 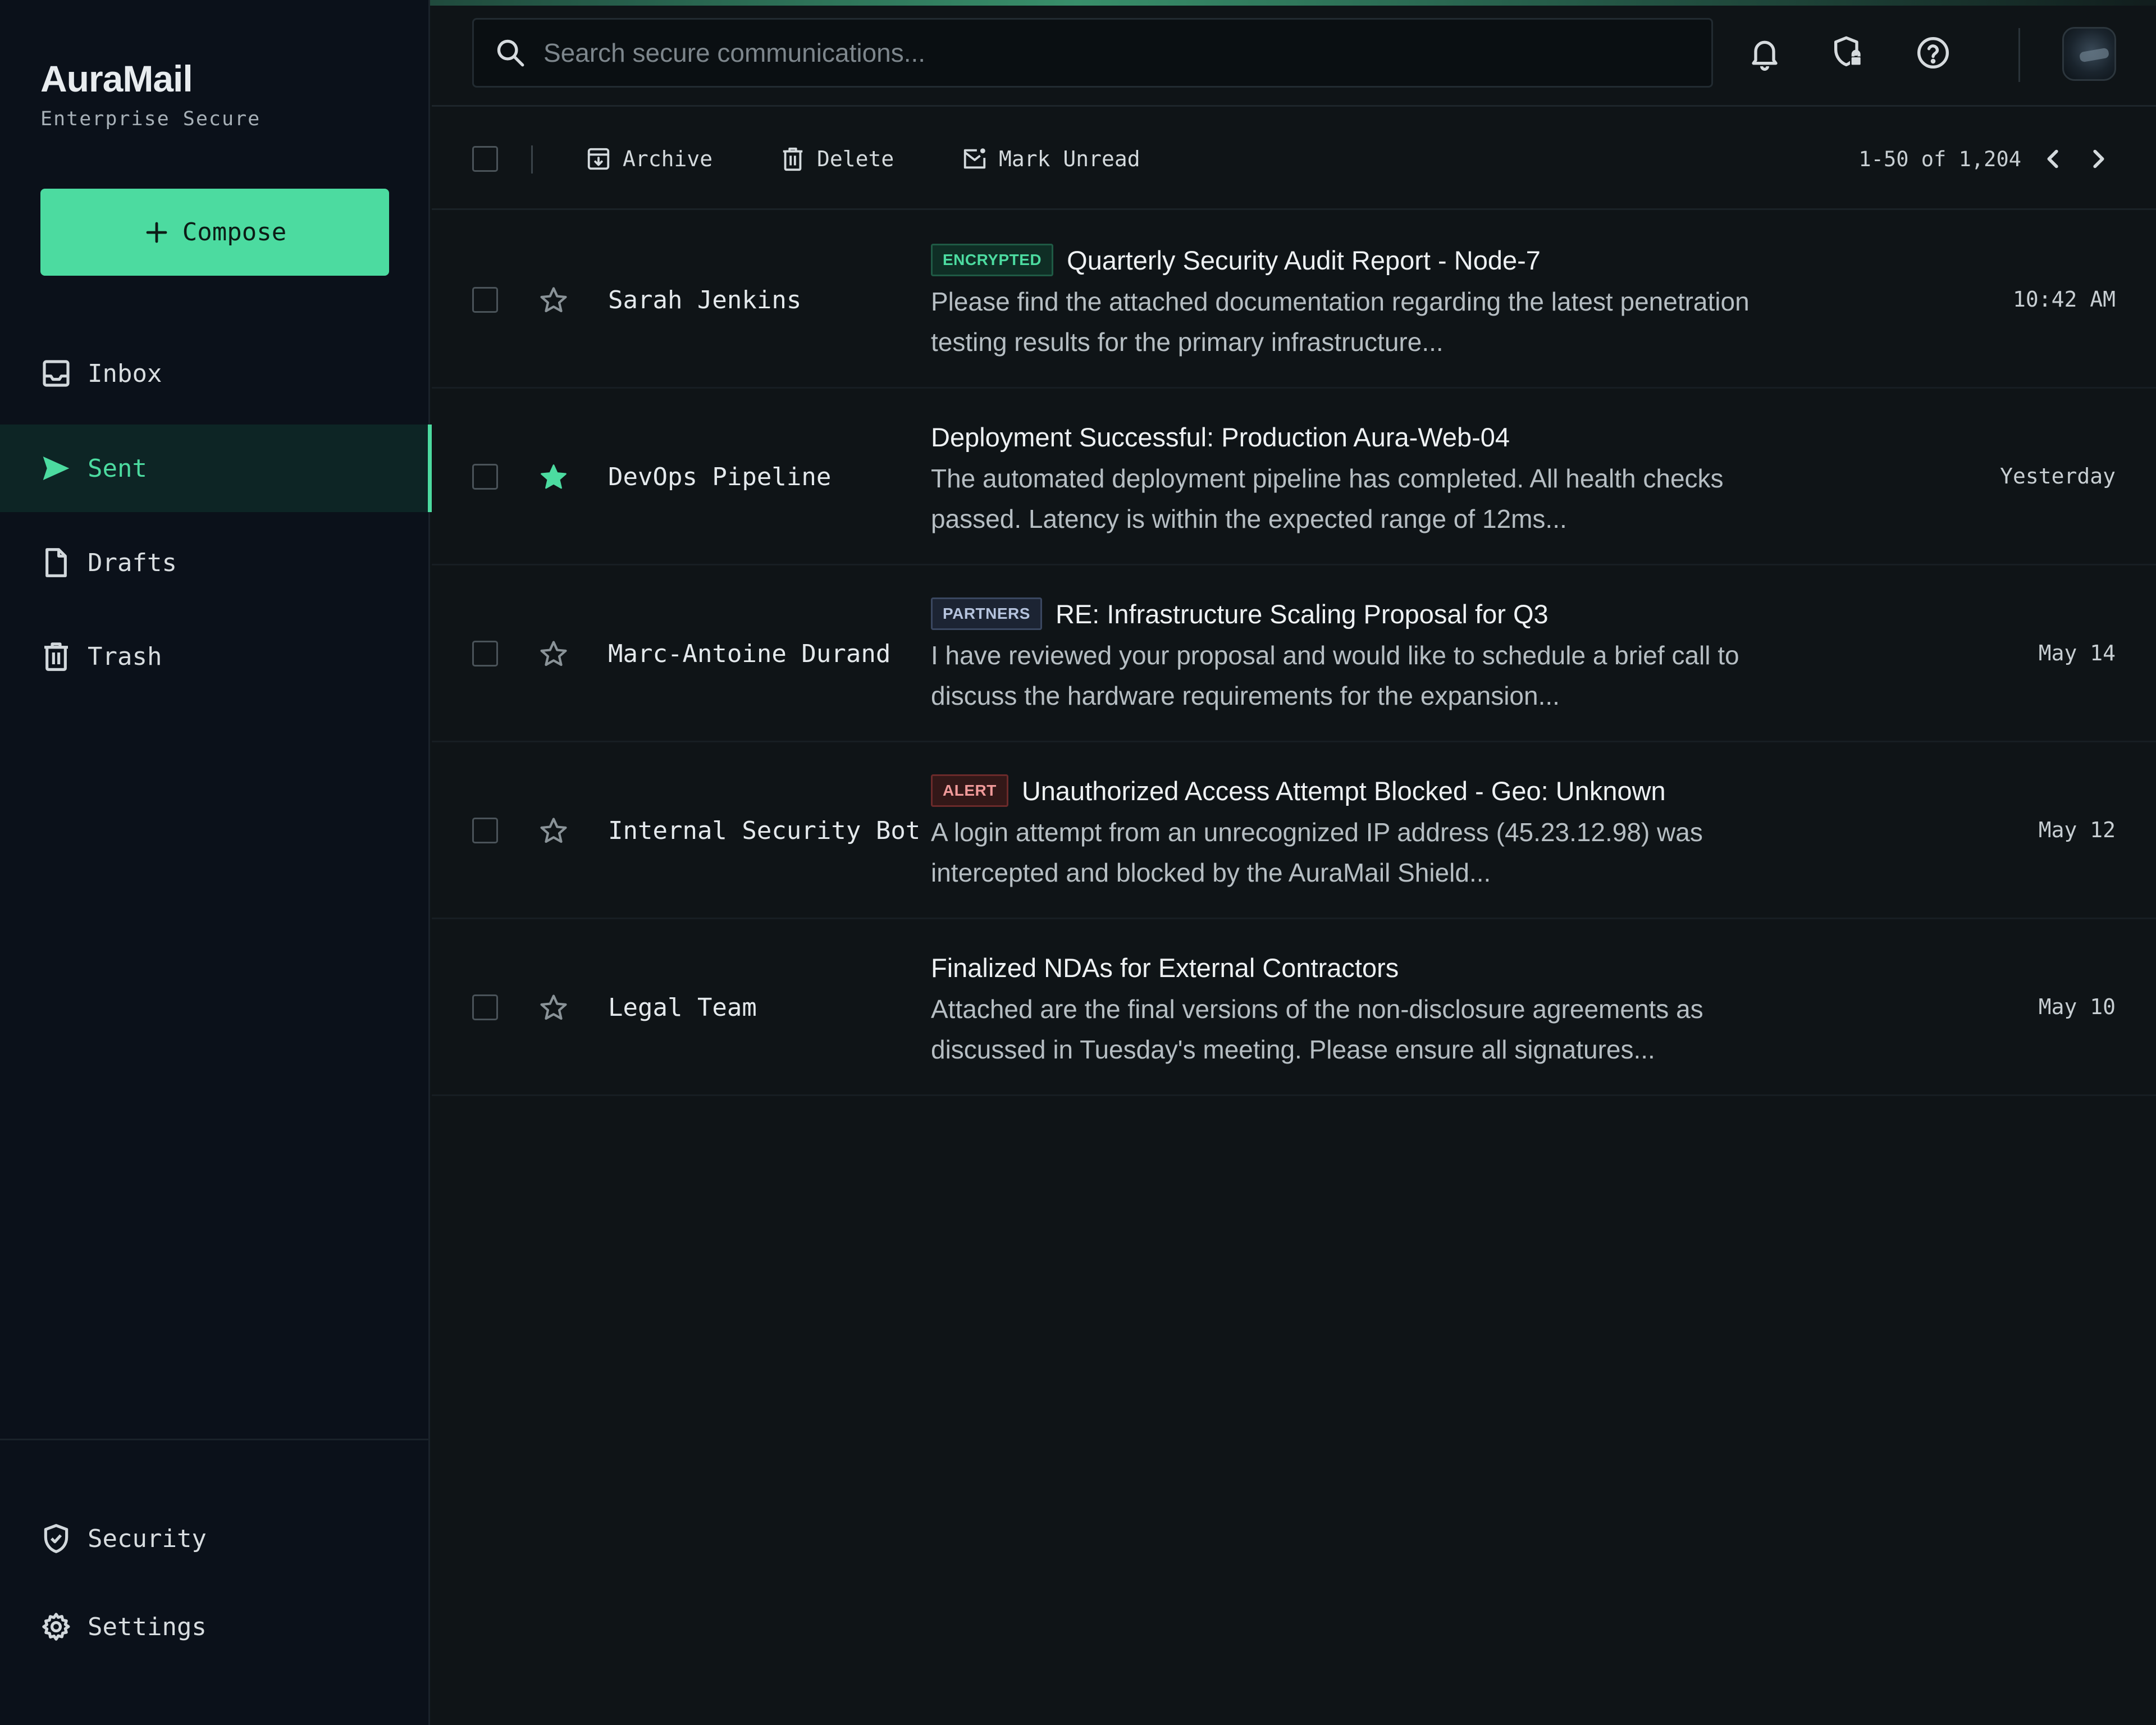 What do you see at coordinates (510, 53) in the screenshot?
I see `search-icon` at bounding box center [510, 53].